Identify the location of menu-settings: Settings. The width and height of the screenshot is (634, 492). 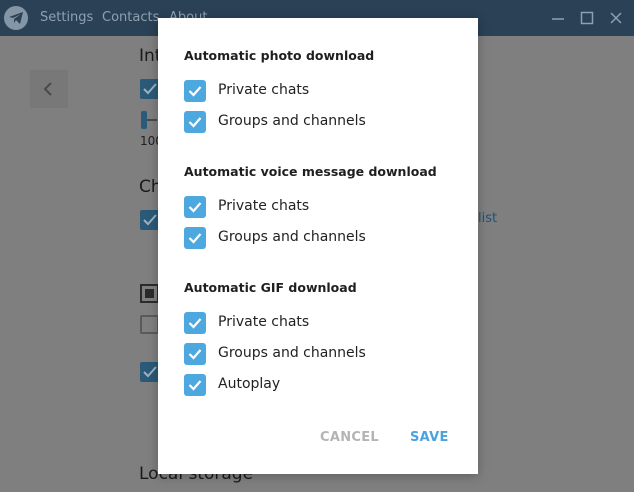
(66, 17).